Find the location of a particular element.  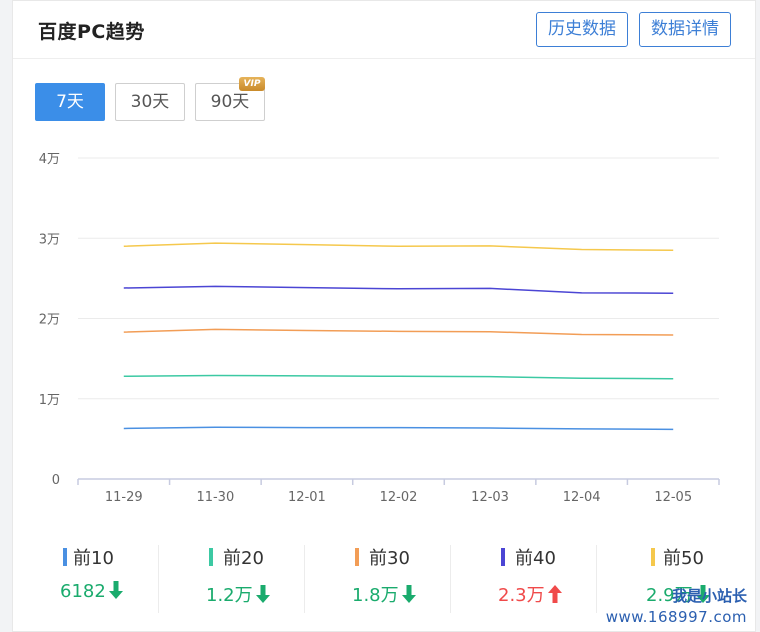

series-line-前30 is located at coordinates (398, 332).